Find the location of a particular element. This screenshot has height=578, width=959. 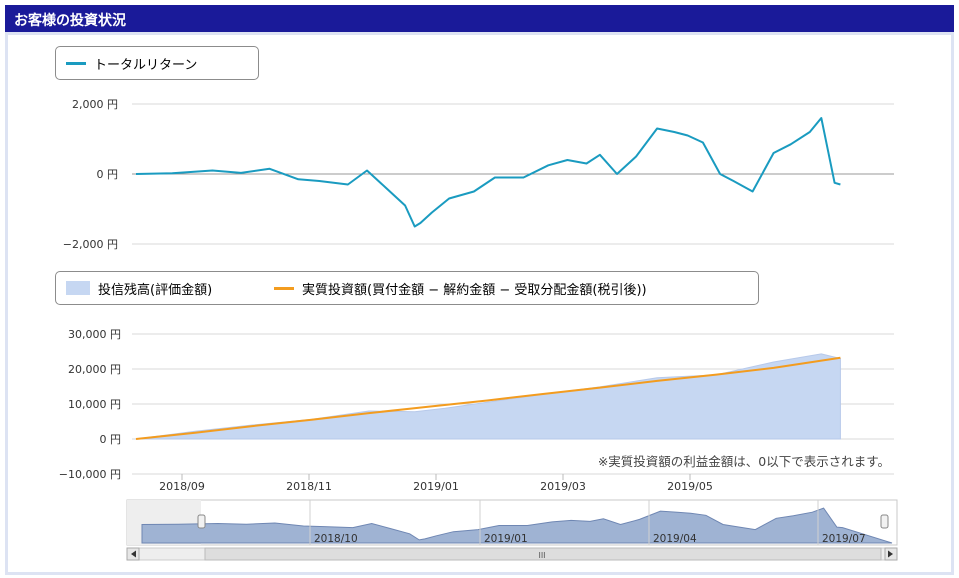

bottom-y-tick-label: 10,000 円 is located at coordinates (94, 404).